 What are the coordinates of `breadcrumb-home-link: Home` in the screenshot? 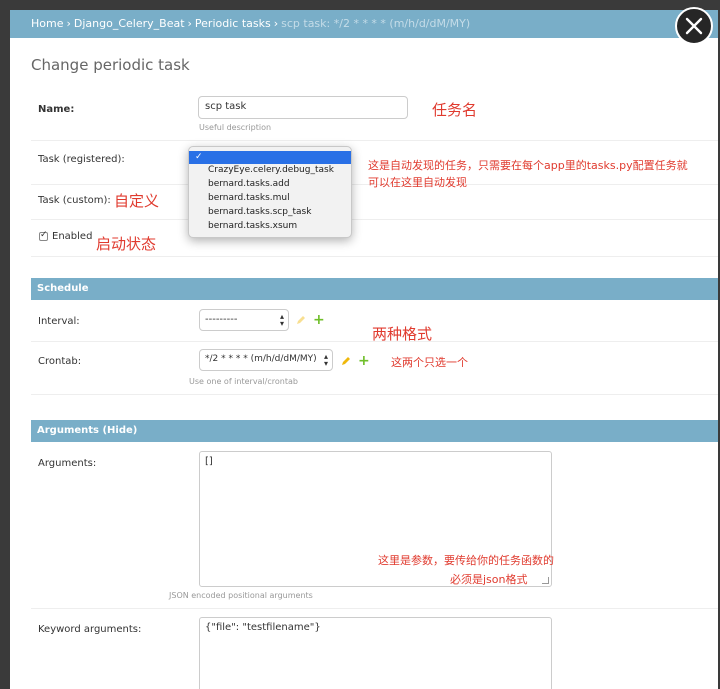 It's located at (47, 23).